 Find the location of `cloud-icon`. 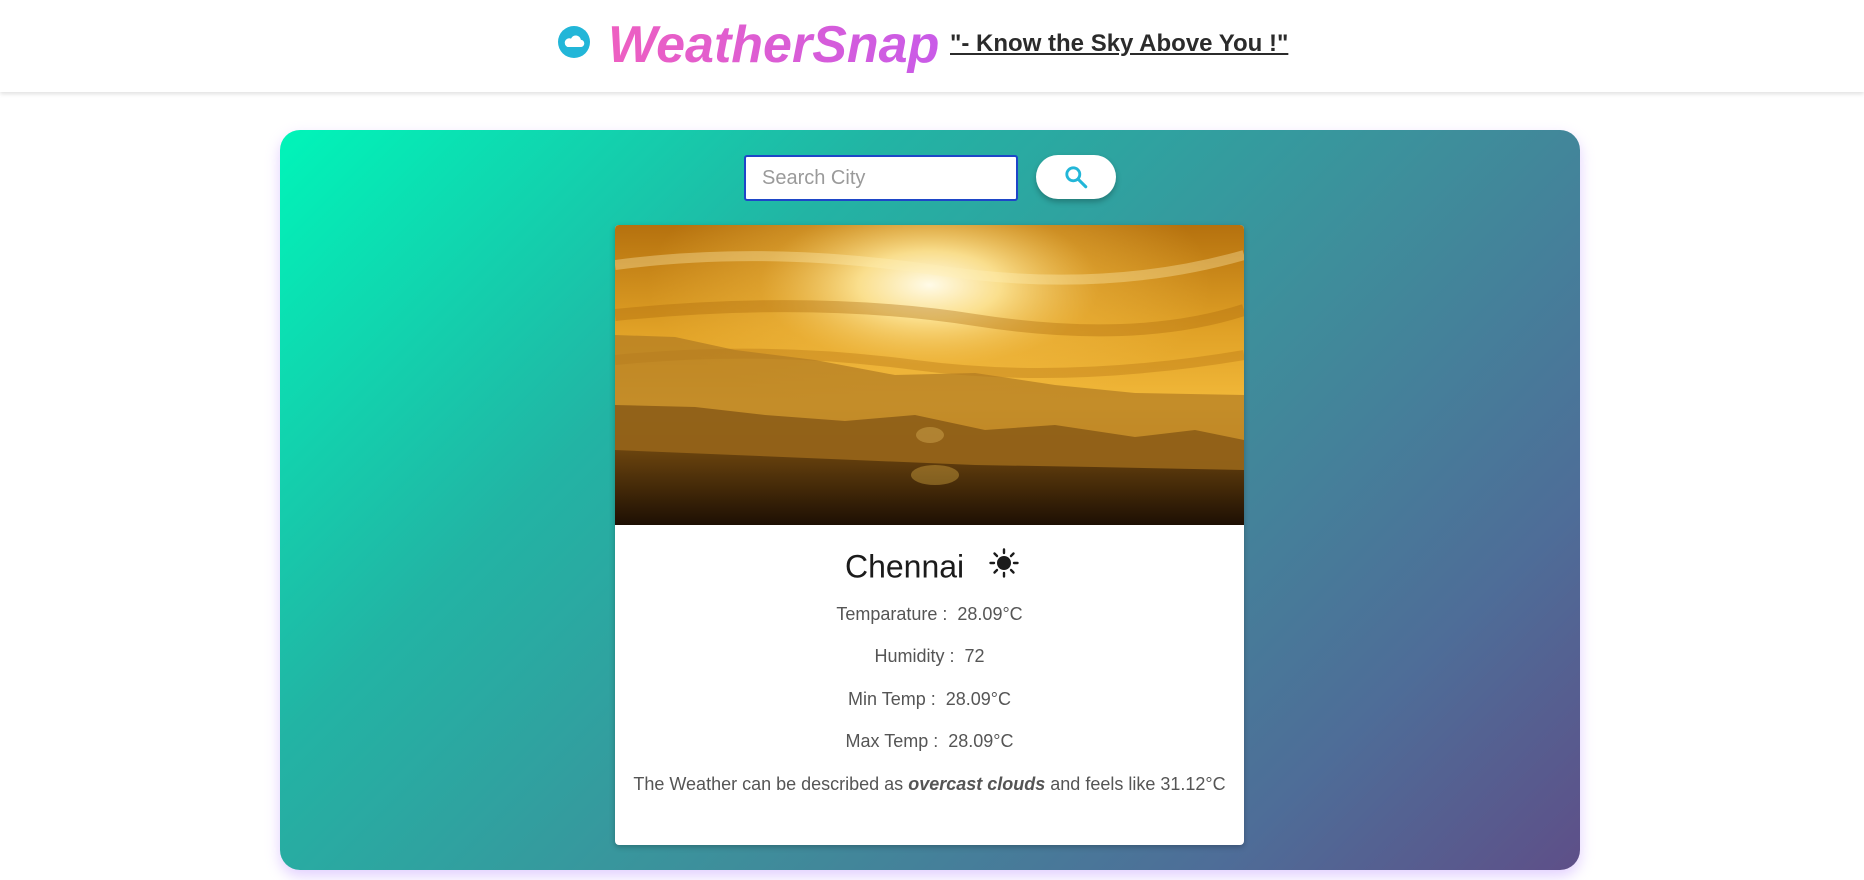

cloud-icon is located at coordinates (574, 42).